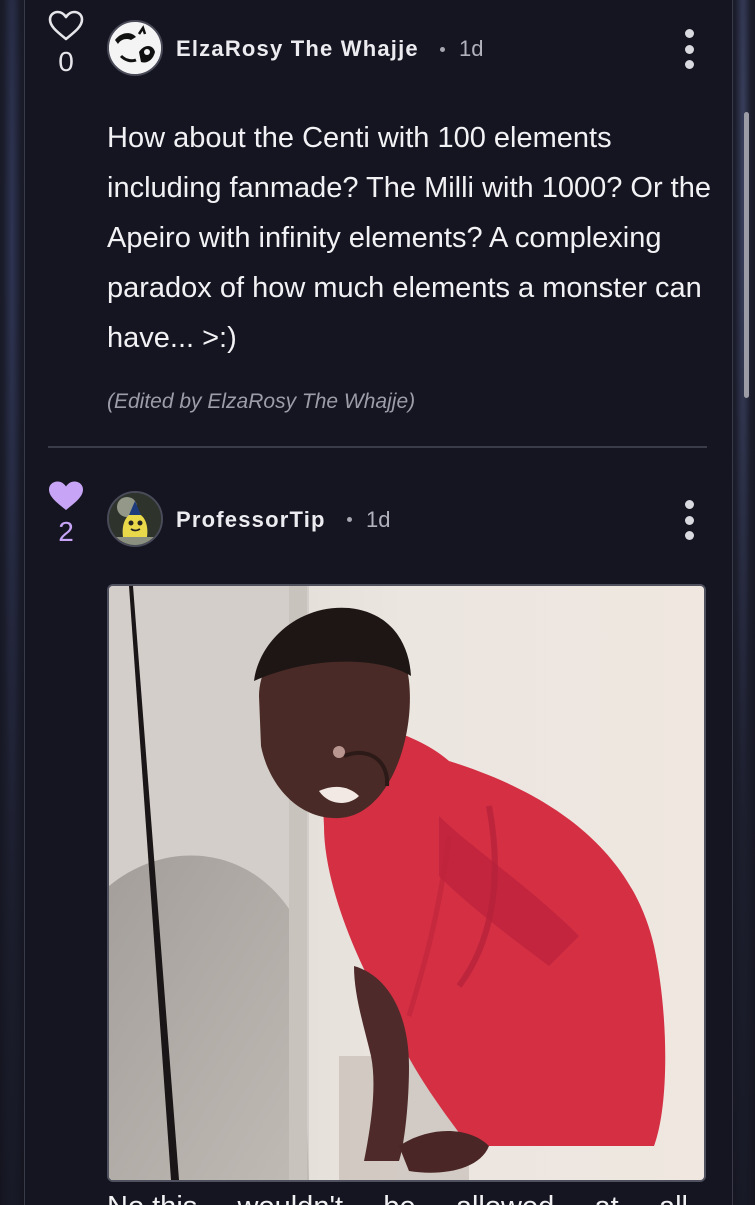 Image resolution: width=755 pixels, height=1205 pixels. I want to click on scrollbar-thumb, so click(746, 255).